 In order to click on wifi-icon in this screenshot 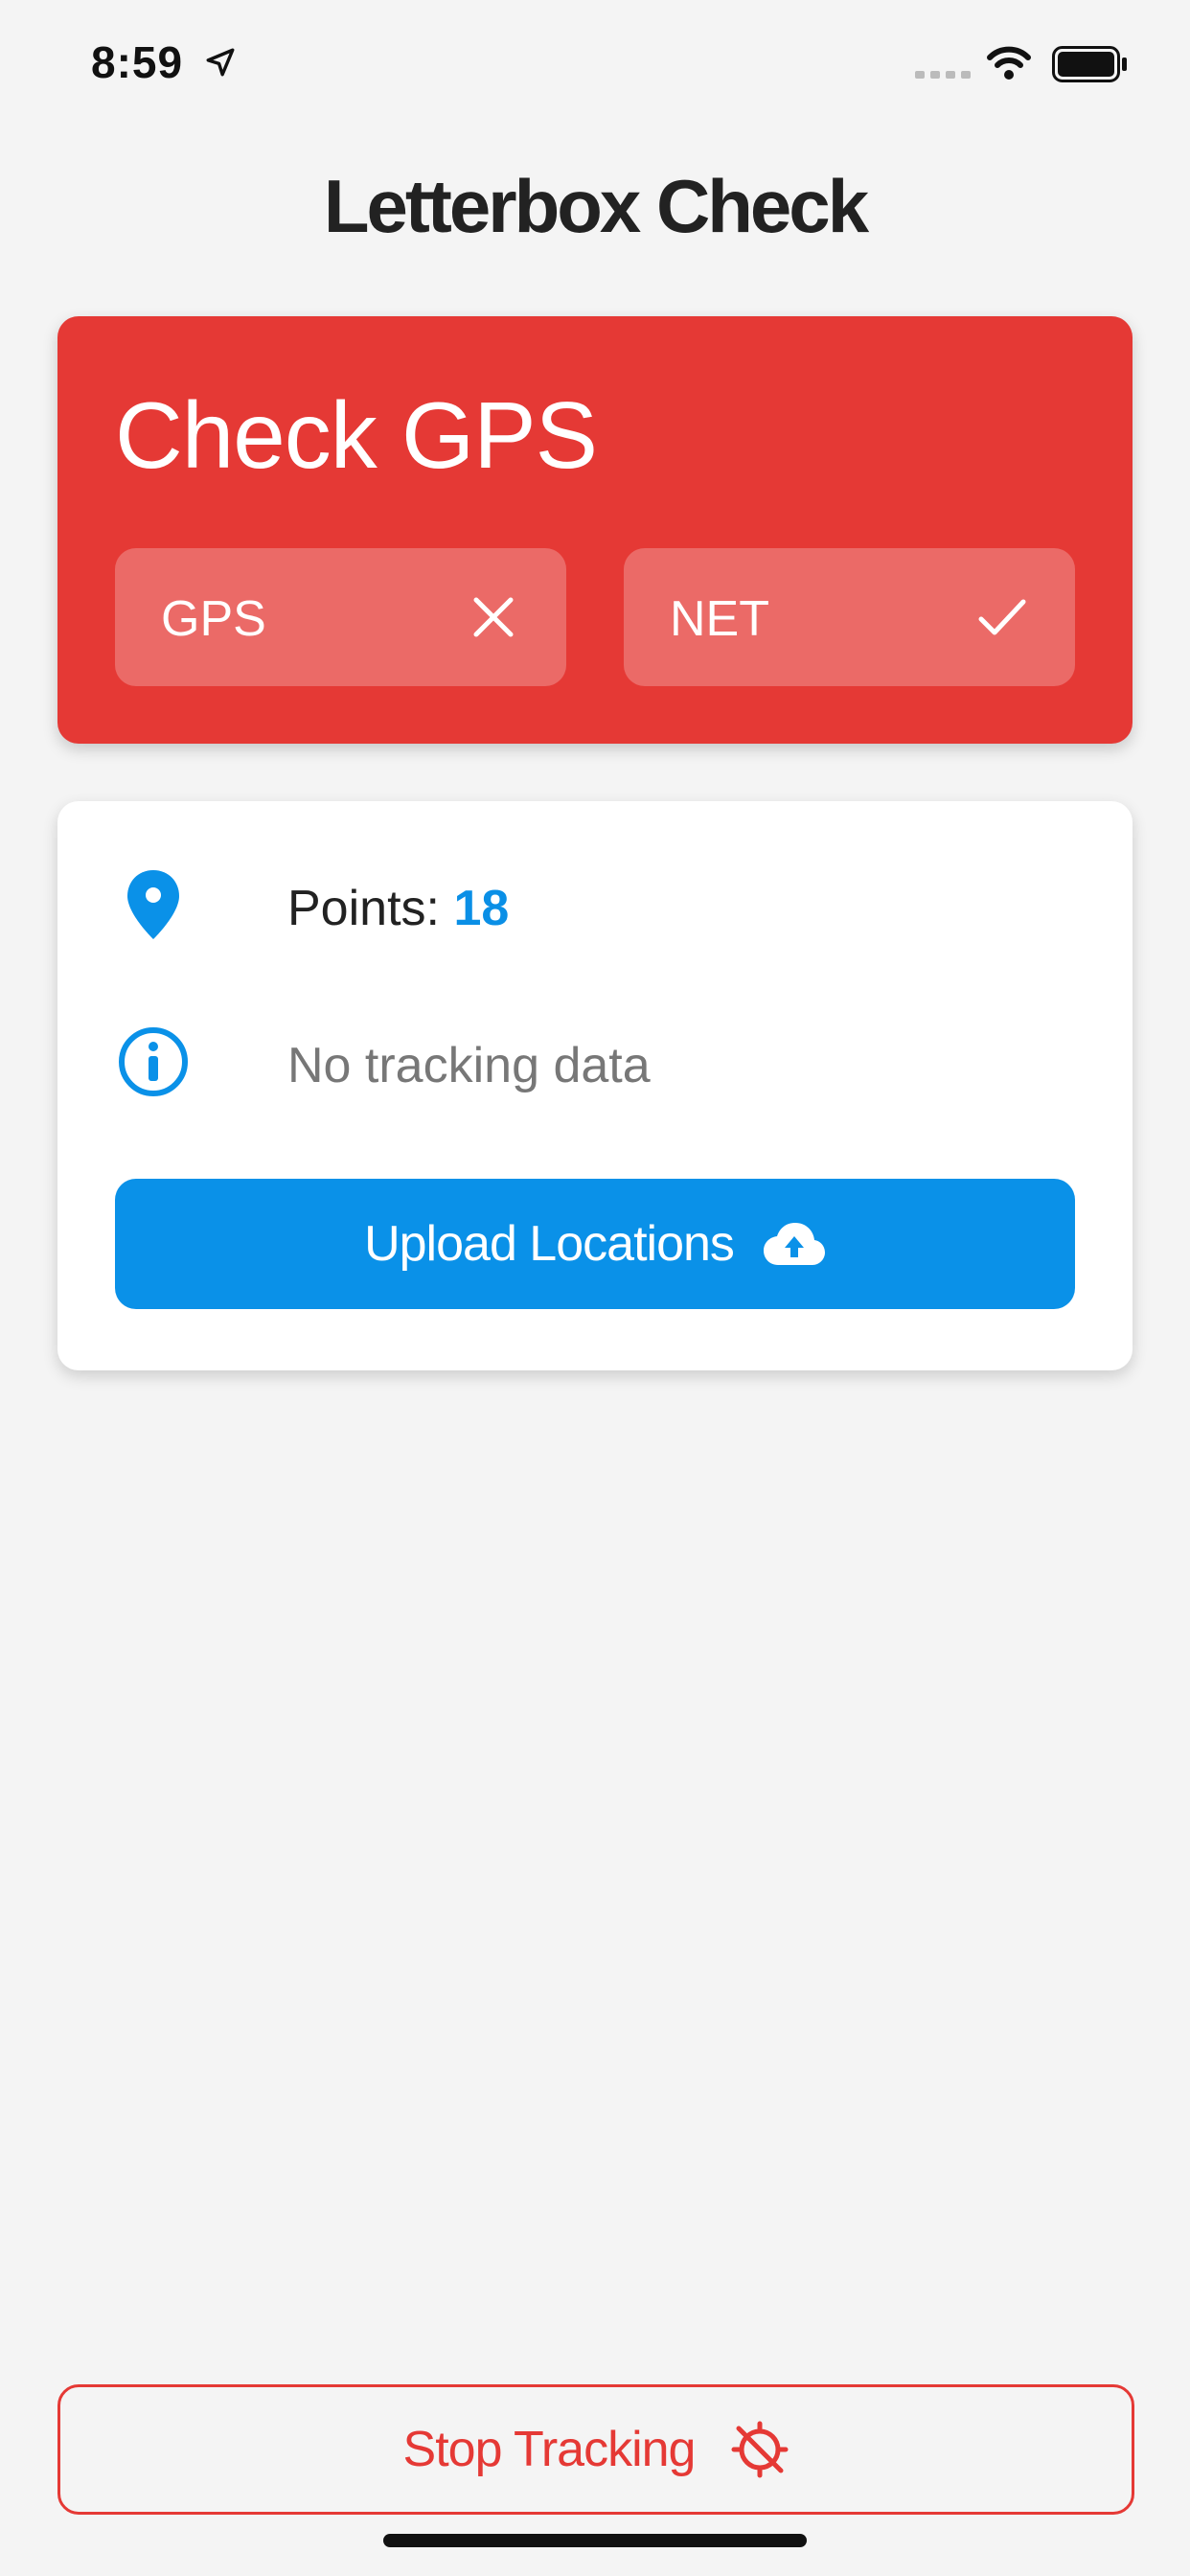, I will do `click(1009, 63)`.